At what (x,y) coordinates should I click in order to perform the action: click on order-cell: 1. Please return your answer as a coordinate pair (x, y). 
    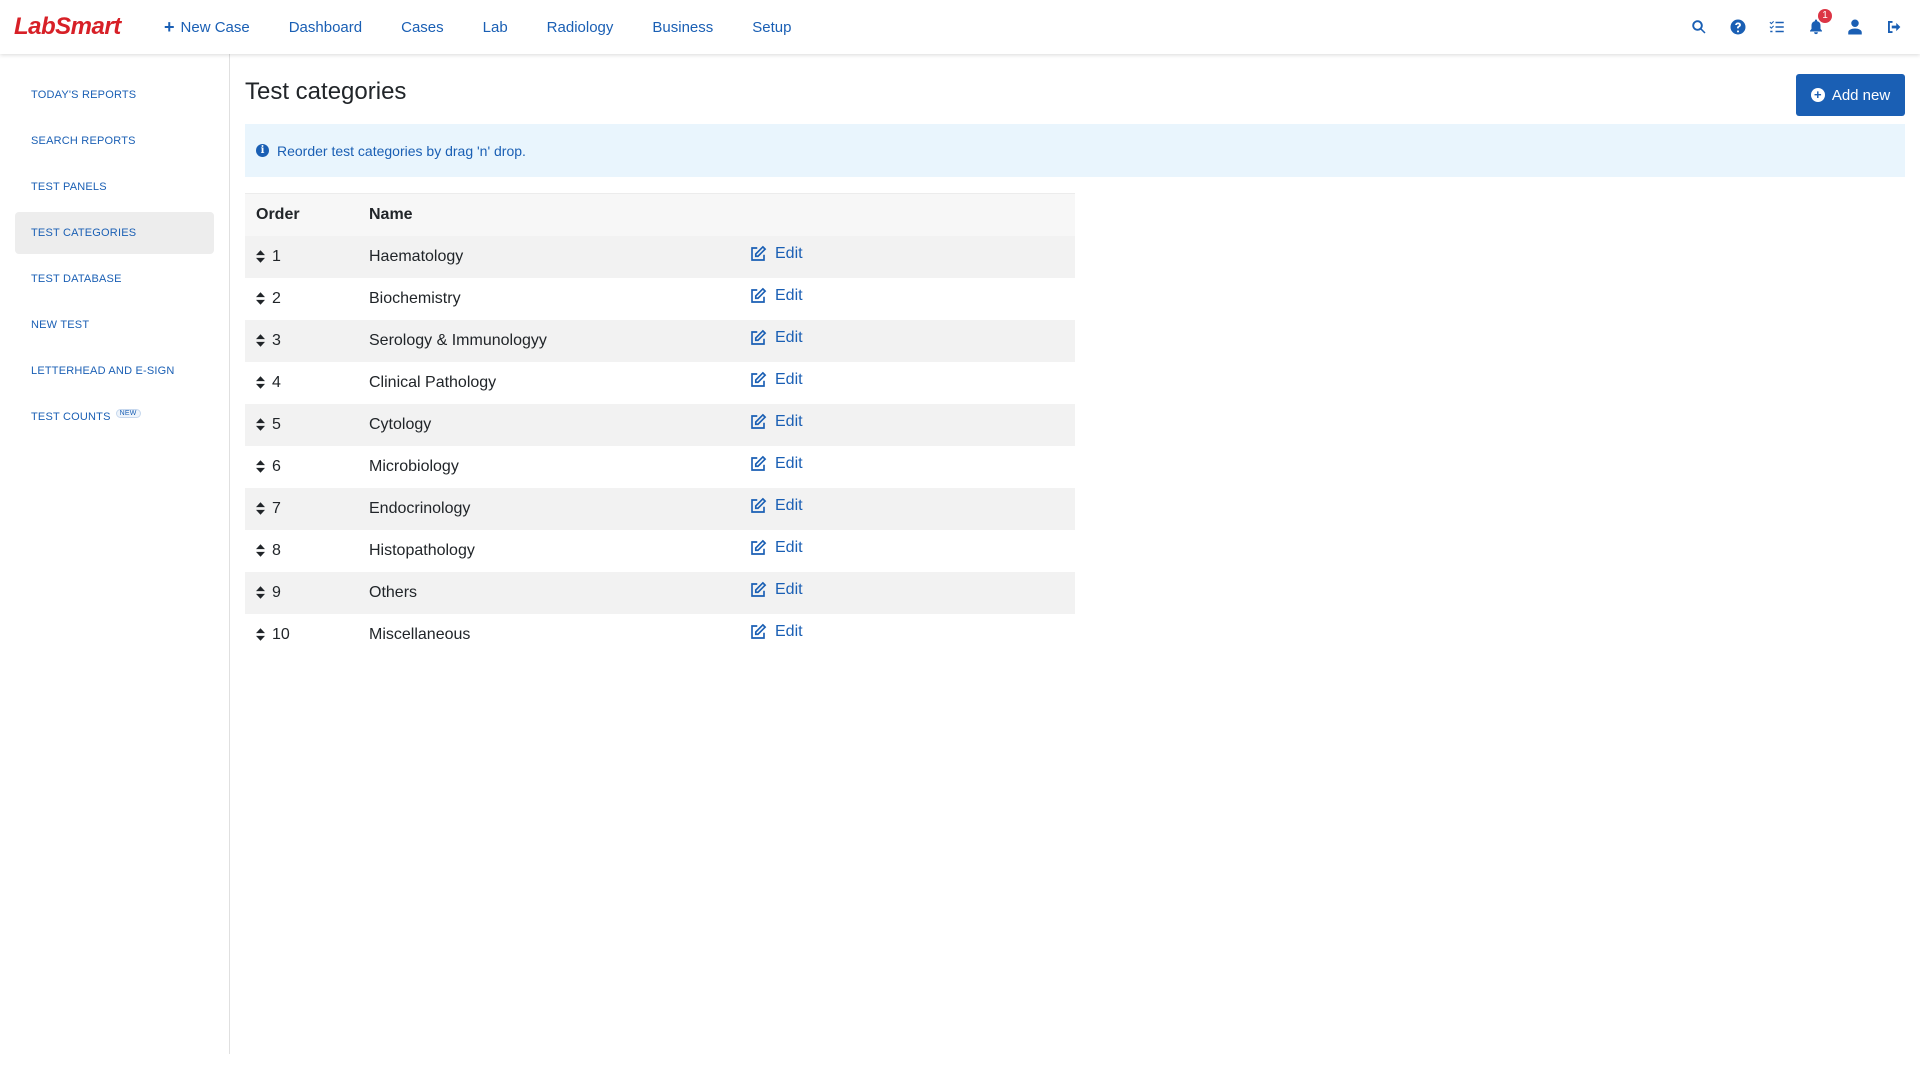
    Looking at the image, I should click on (301, 256).